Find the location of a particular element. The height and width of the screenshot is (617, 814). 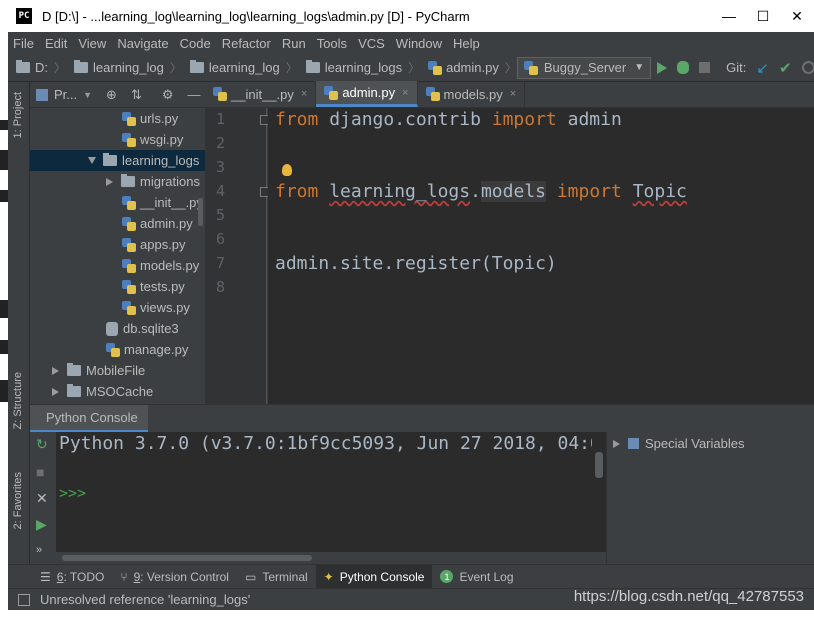

breadcrumb-learning-logs: learning_logs 〉 is located at coordinates (359, 67).